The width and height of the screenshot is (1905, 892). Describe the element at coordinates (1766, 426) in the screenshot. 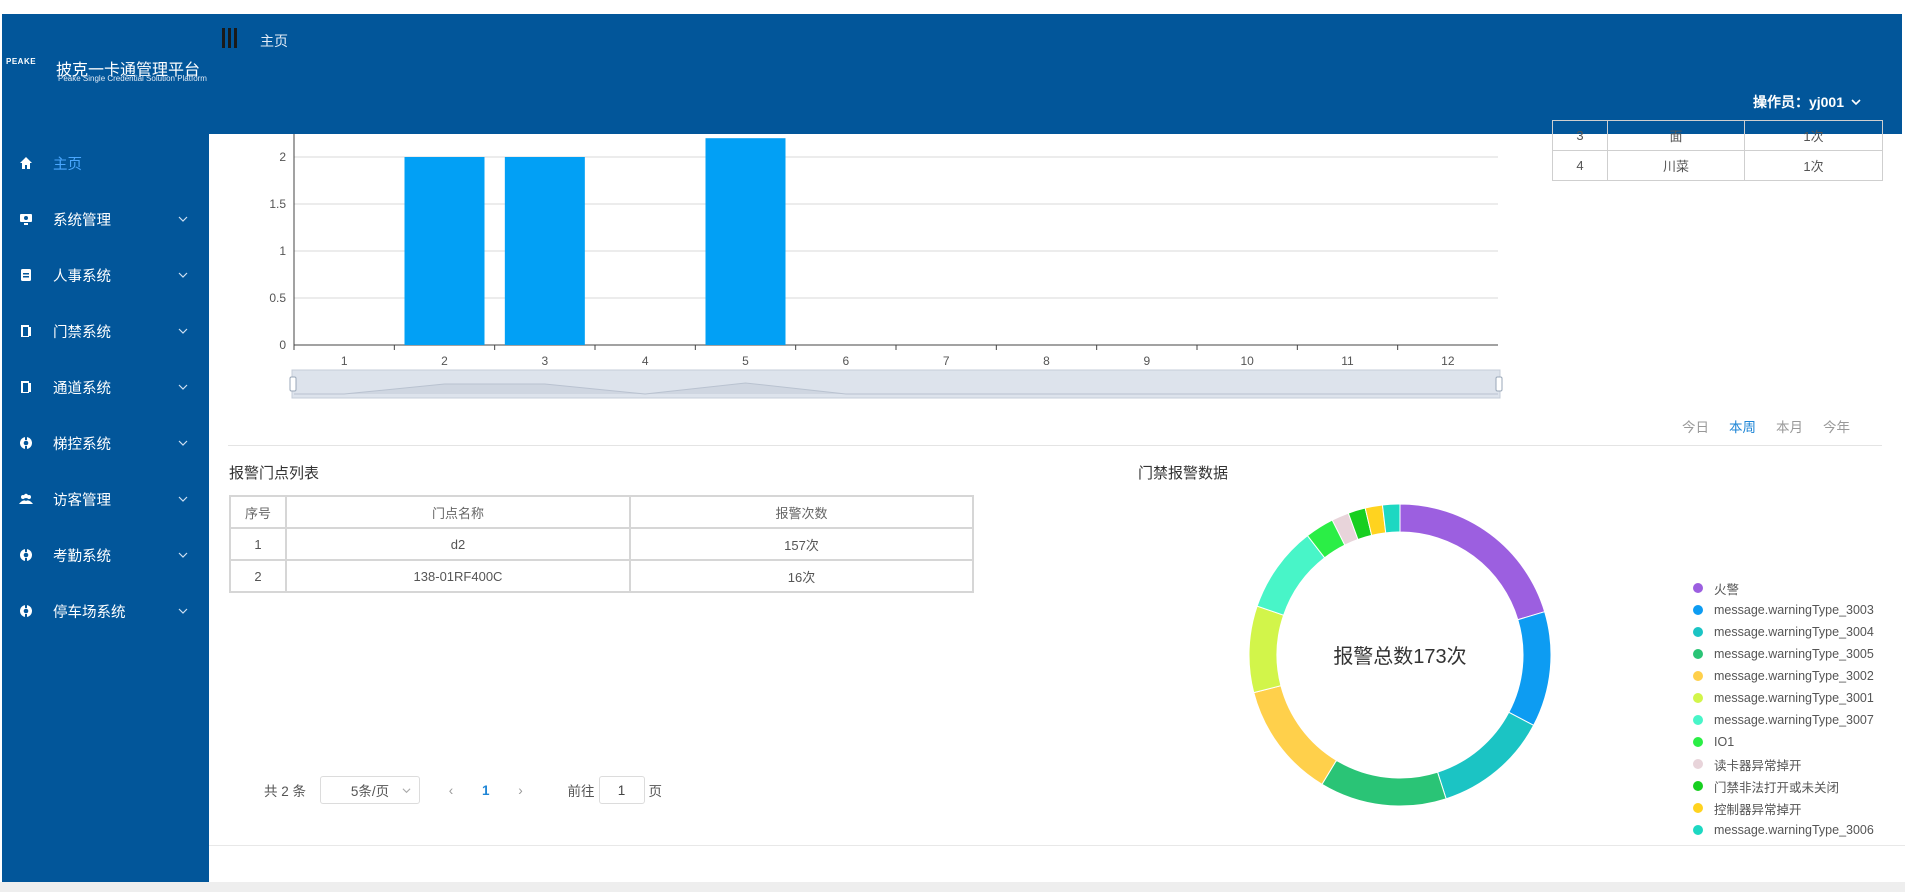

I see `period-tabs: 今日 本周 本月 今年` at that location.